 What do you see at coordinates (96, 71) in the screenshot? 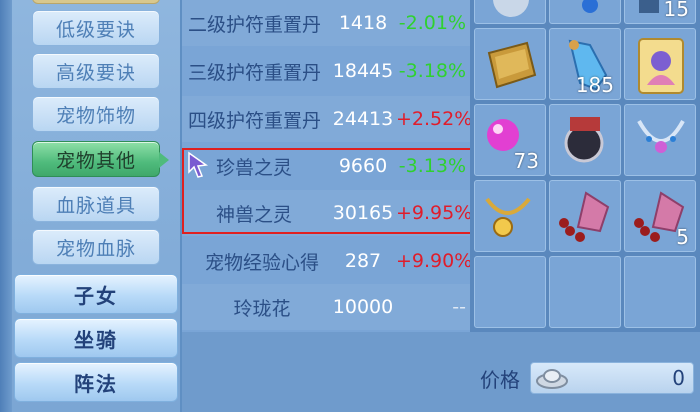
I see `subcategory-high-skill-book: 高级要诀` at bounding box center [96, 71].